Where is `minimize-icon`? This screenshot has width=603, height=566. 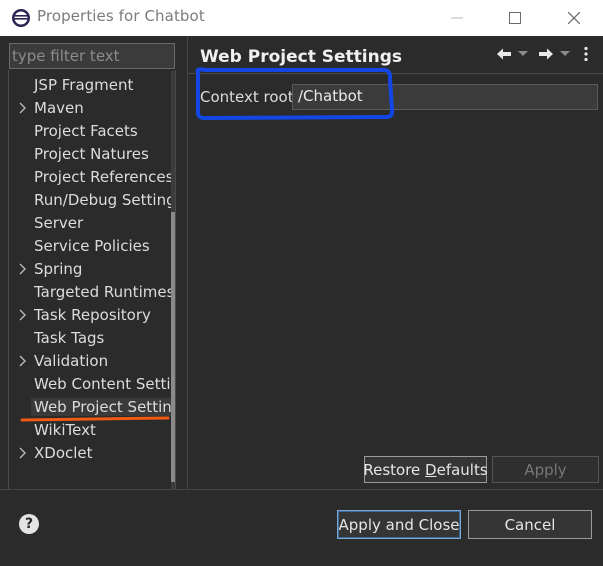
minimize-icon is located at coordinates (457, 18).